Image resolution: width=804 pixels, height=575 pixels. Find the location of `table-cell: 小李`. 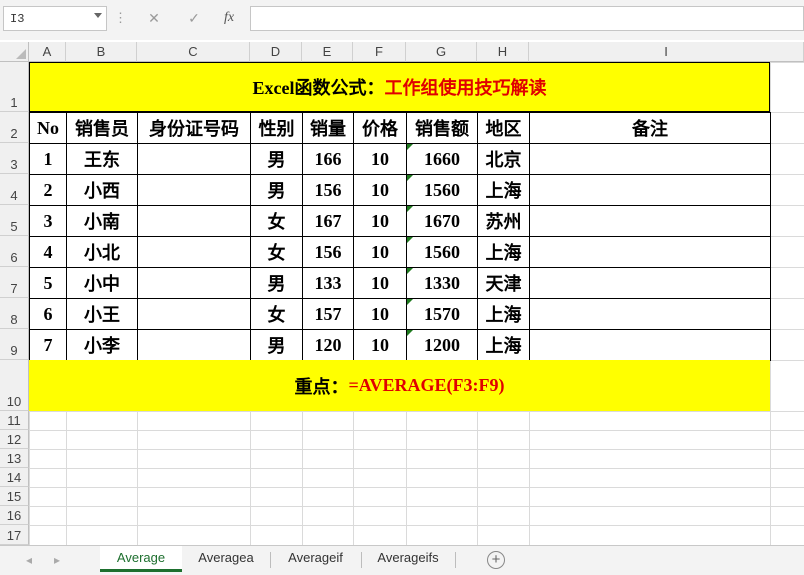

table-cell: 小李 is located at coordinates (102, 345).